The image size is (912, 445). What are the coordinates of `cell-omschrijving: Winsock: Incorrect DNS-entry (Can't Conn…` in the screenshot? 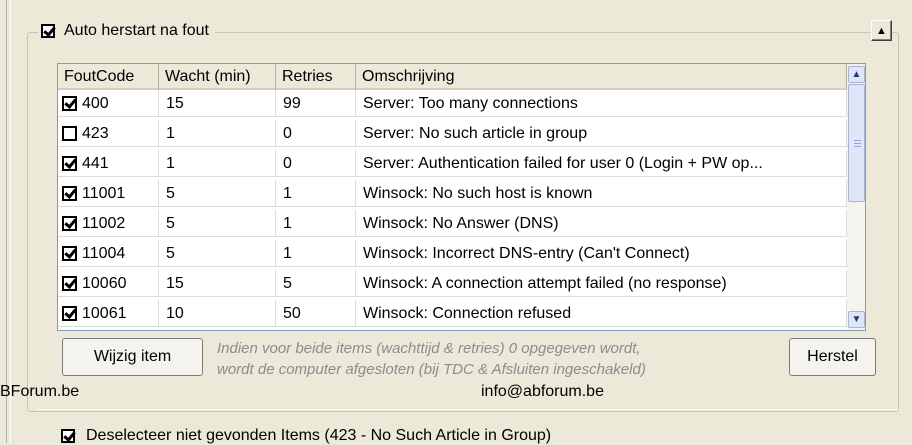 It's located at (601, 253).